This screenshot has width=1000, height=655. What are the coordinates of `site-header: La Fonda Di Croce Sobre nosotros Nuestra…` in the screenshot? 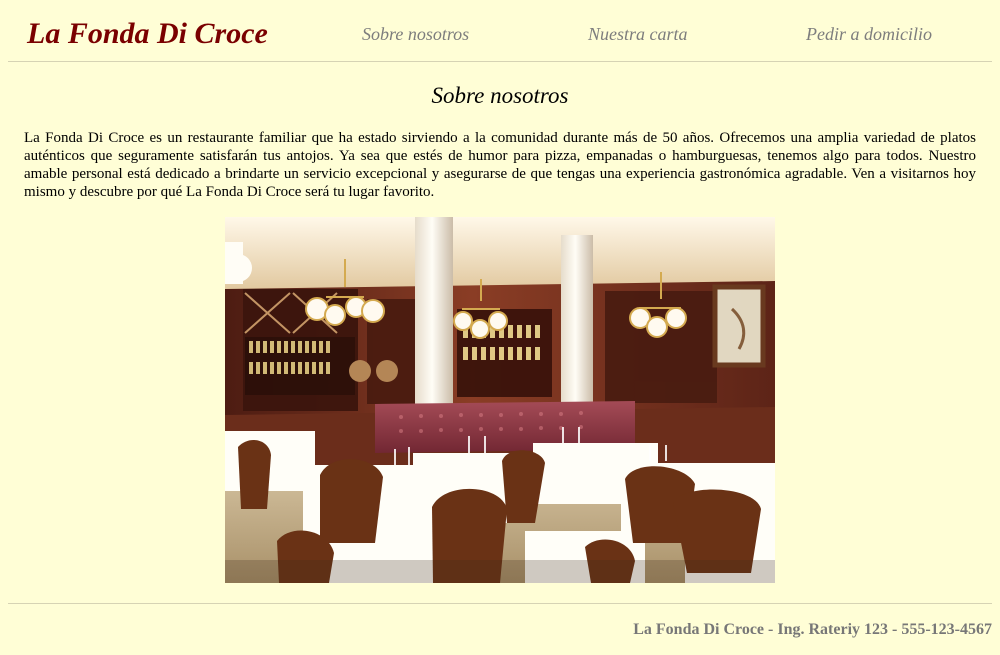 It's located at (500, 31).